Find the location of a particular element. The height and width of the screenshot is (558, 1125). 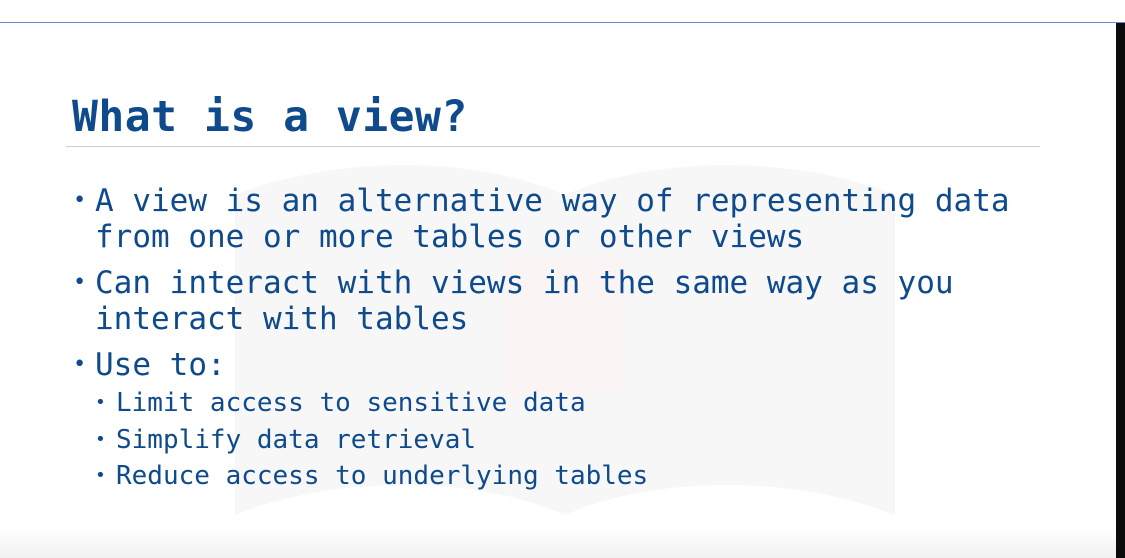

sub-bullet-item: • Limit access to sensitive data is located at coordinates (563, 403).